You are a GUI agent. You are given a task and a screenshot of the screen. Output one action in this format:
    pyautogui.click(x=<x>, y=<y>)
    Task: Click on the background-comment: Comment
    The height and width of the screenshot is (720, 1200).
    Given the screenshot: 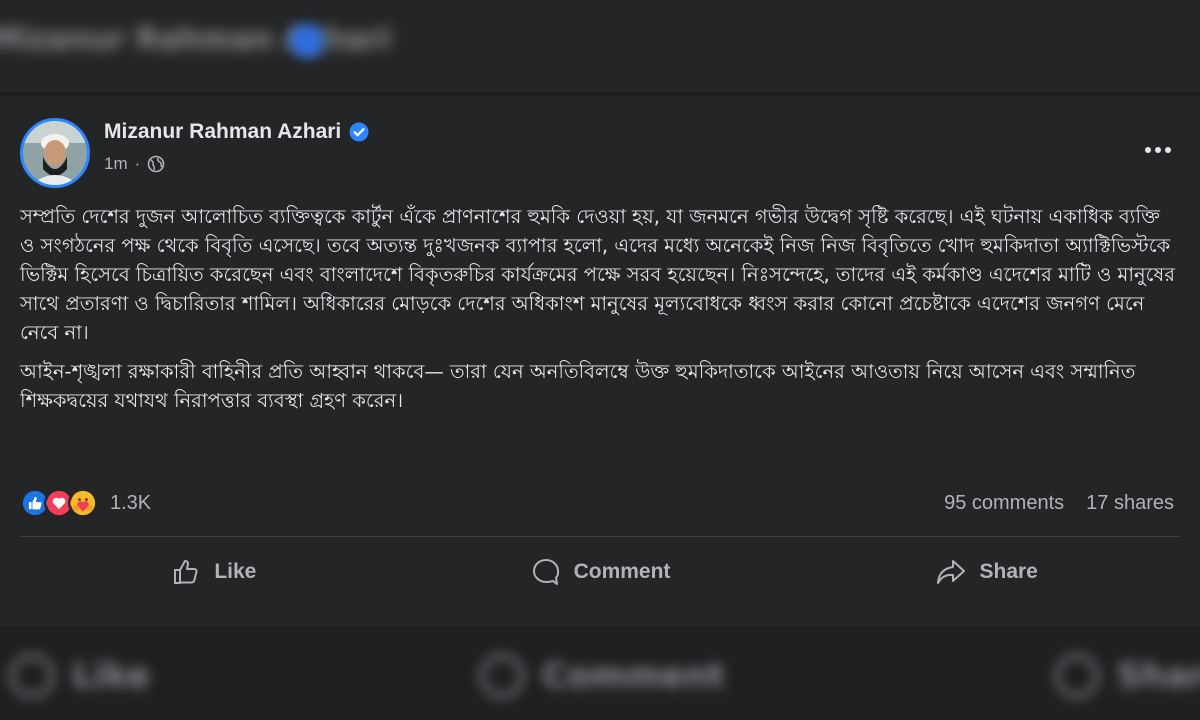 What is the action you would take?
    pyautogui.click(x=602, y=676)
    